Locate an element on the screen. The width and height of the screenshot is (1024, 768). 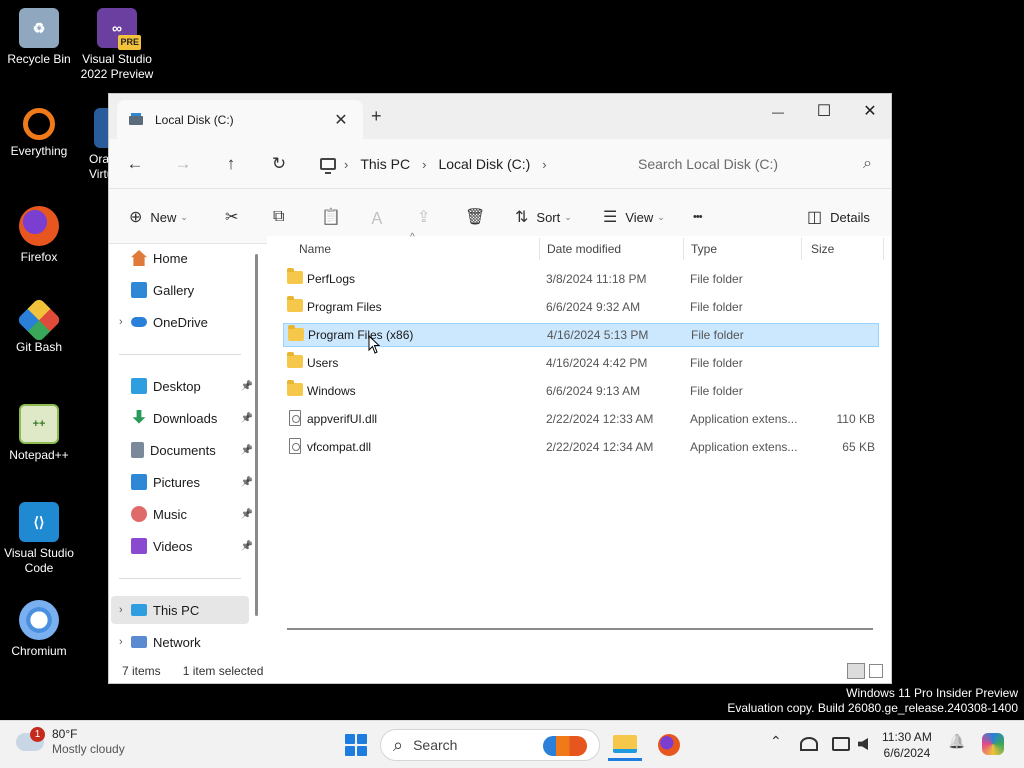
sort-button: ⇅ Sort ⌄ is located at coordinates (543, 217).